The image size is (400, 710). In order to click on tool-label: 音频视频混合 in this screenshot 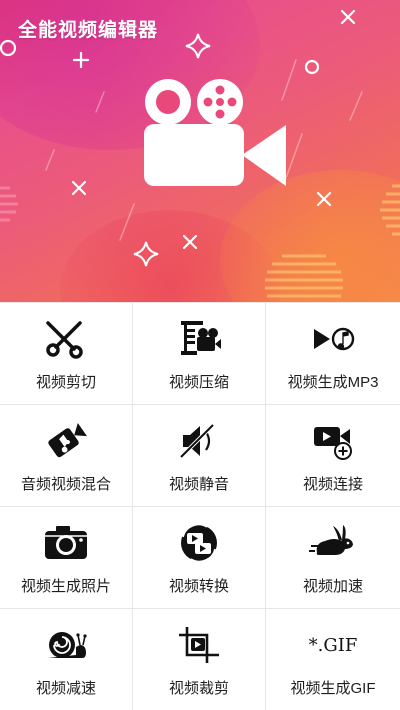, I will do `click(65, 484)`.